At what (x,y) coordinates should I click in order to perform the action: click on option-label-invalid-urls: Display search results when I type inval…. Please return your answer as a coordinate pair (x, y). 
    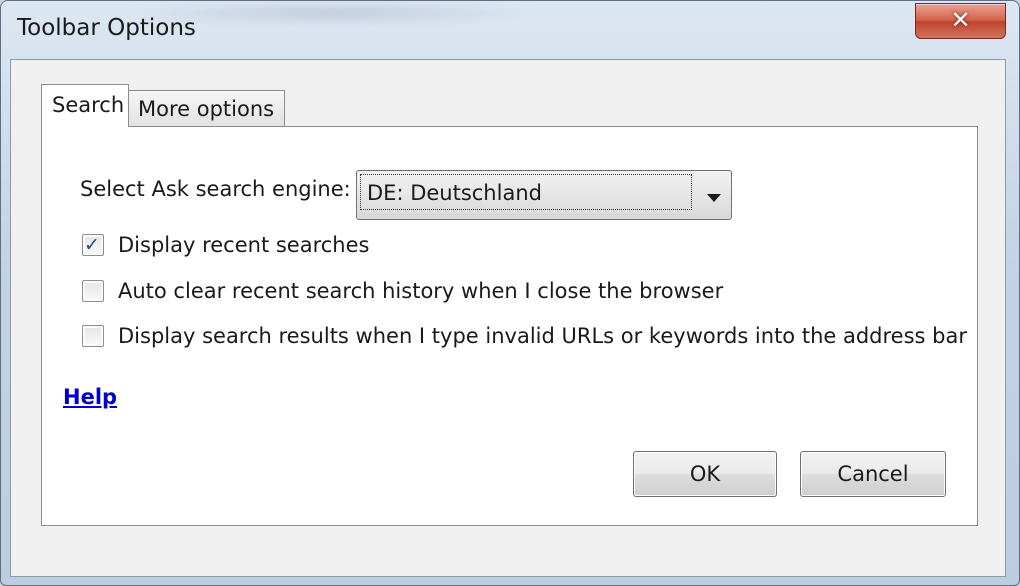
    Looking at the image, I should click on (542, 336).